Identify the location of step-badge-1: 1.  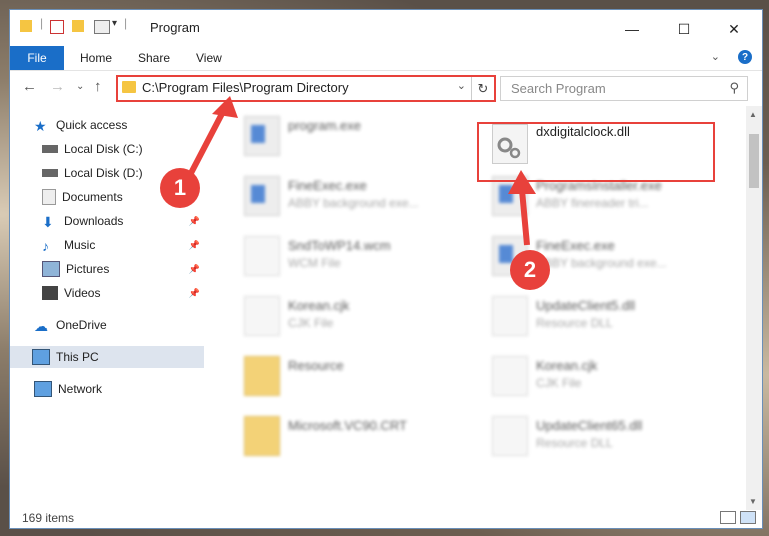
(180, 188).